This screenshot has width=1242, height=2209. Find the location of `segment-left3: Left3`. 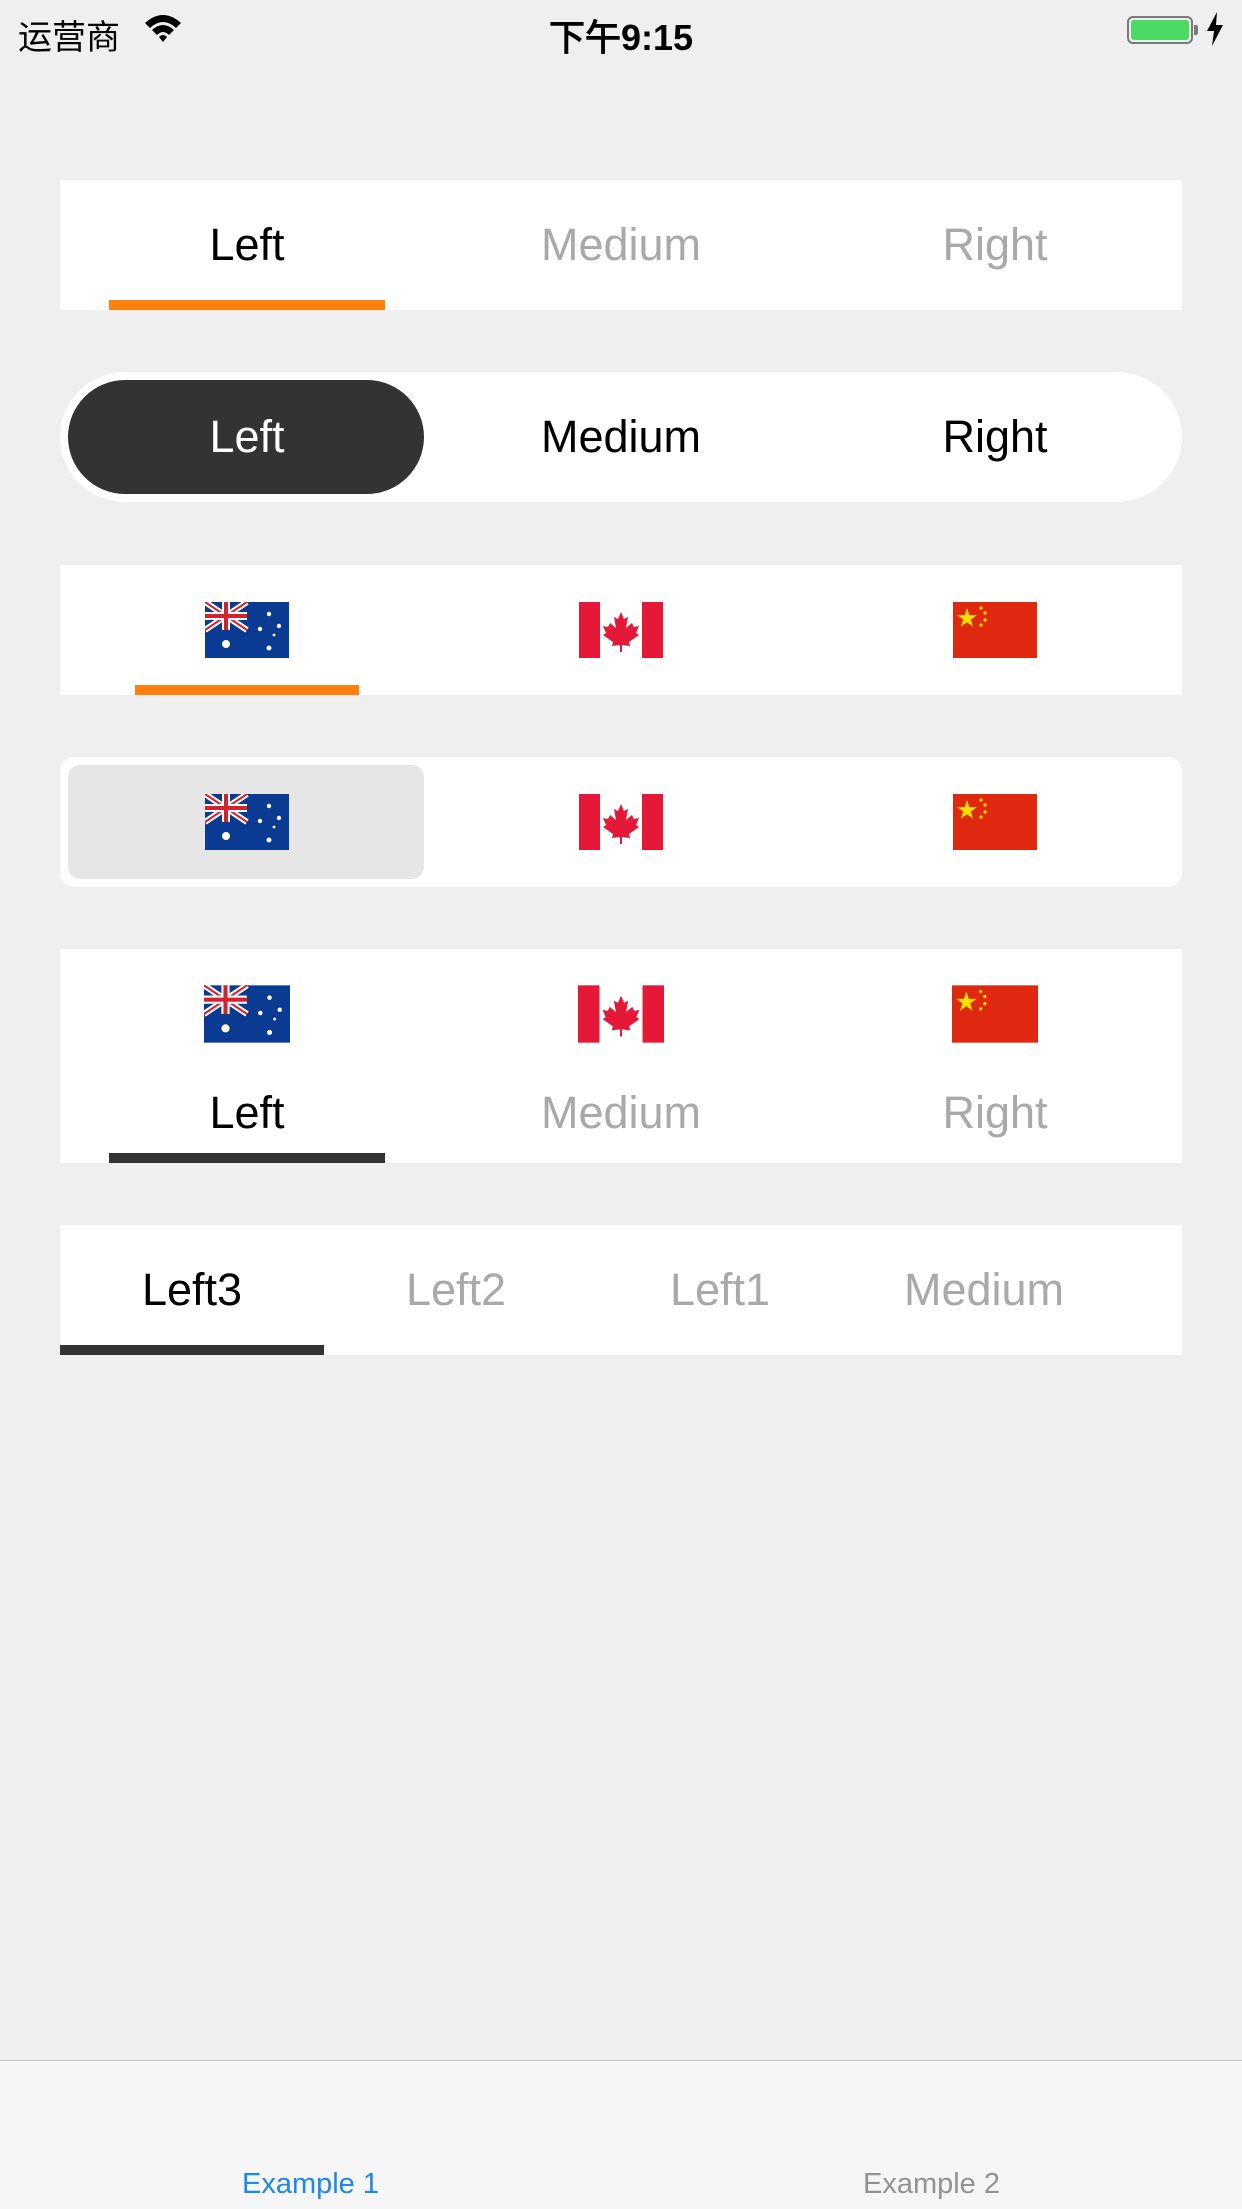

segment-left3: Left3 is located at coordinates (192, 1290).